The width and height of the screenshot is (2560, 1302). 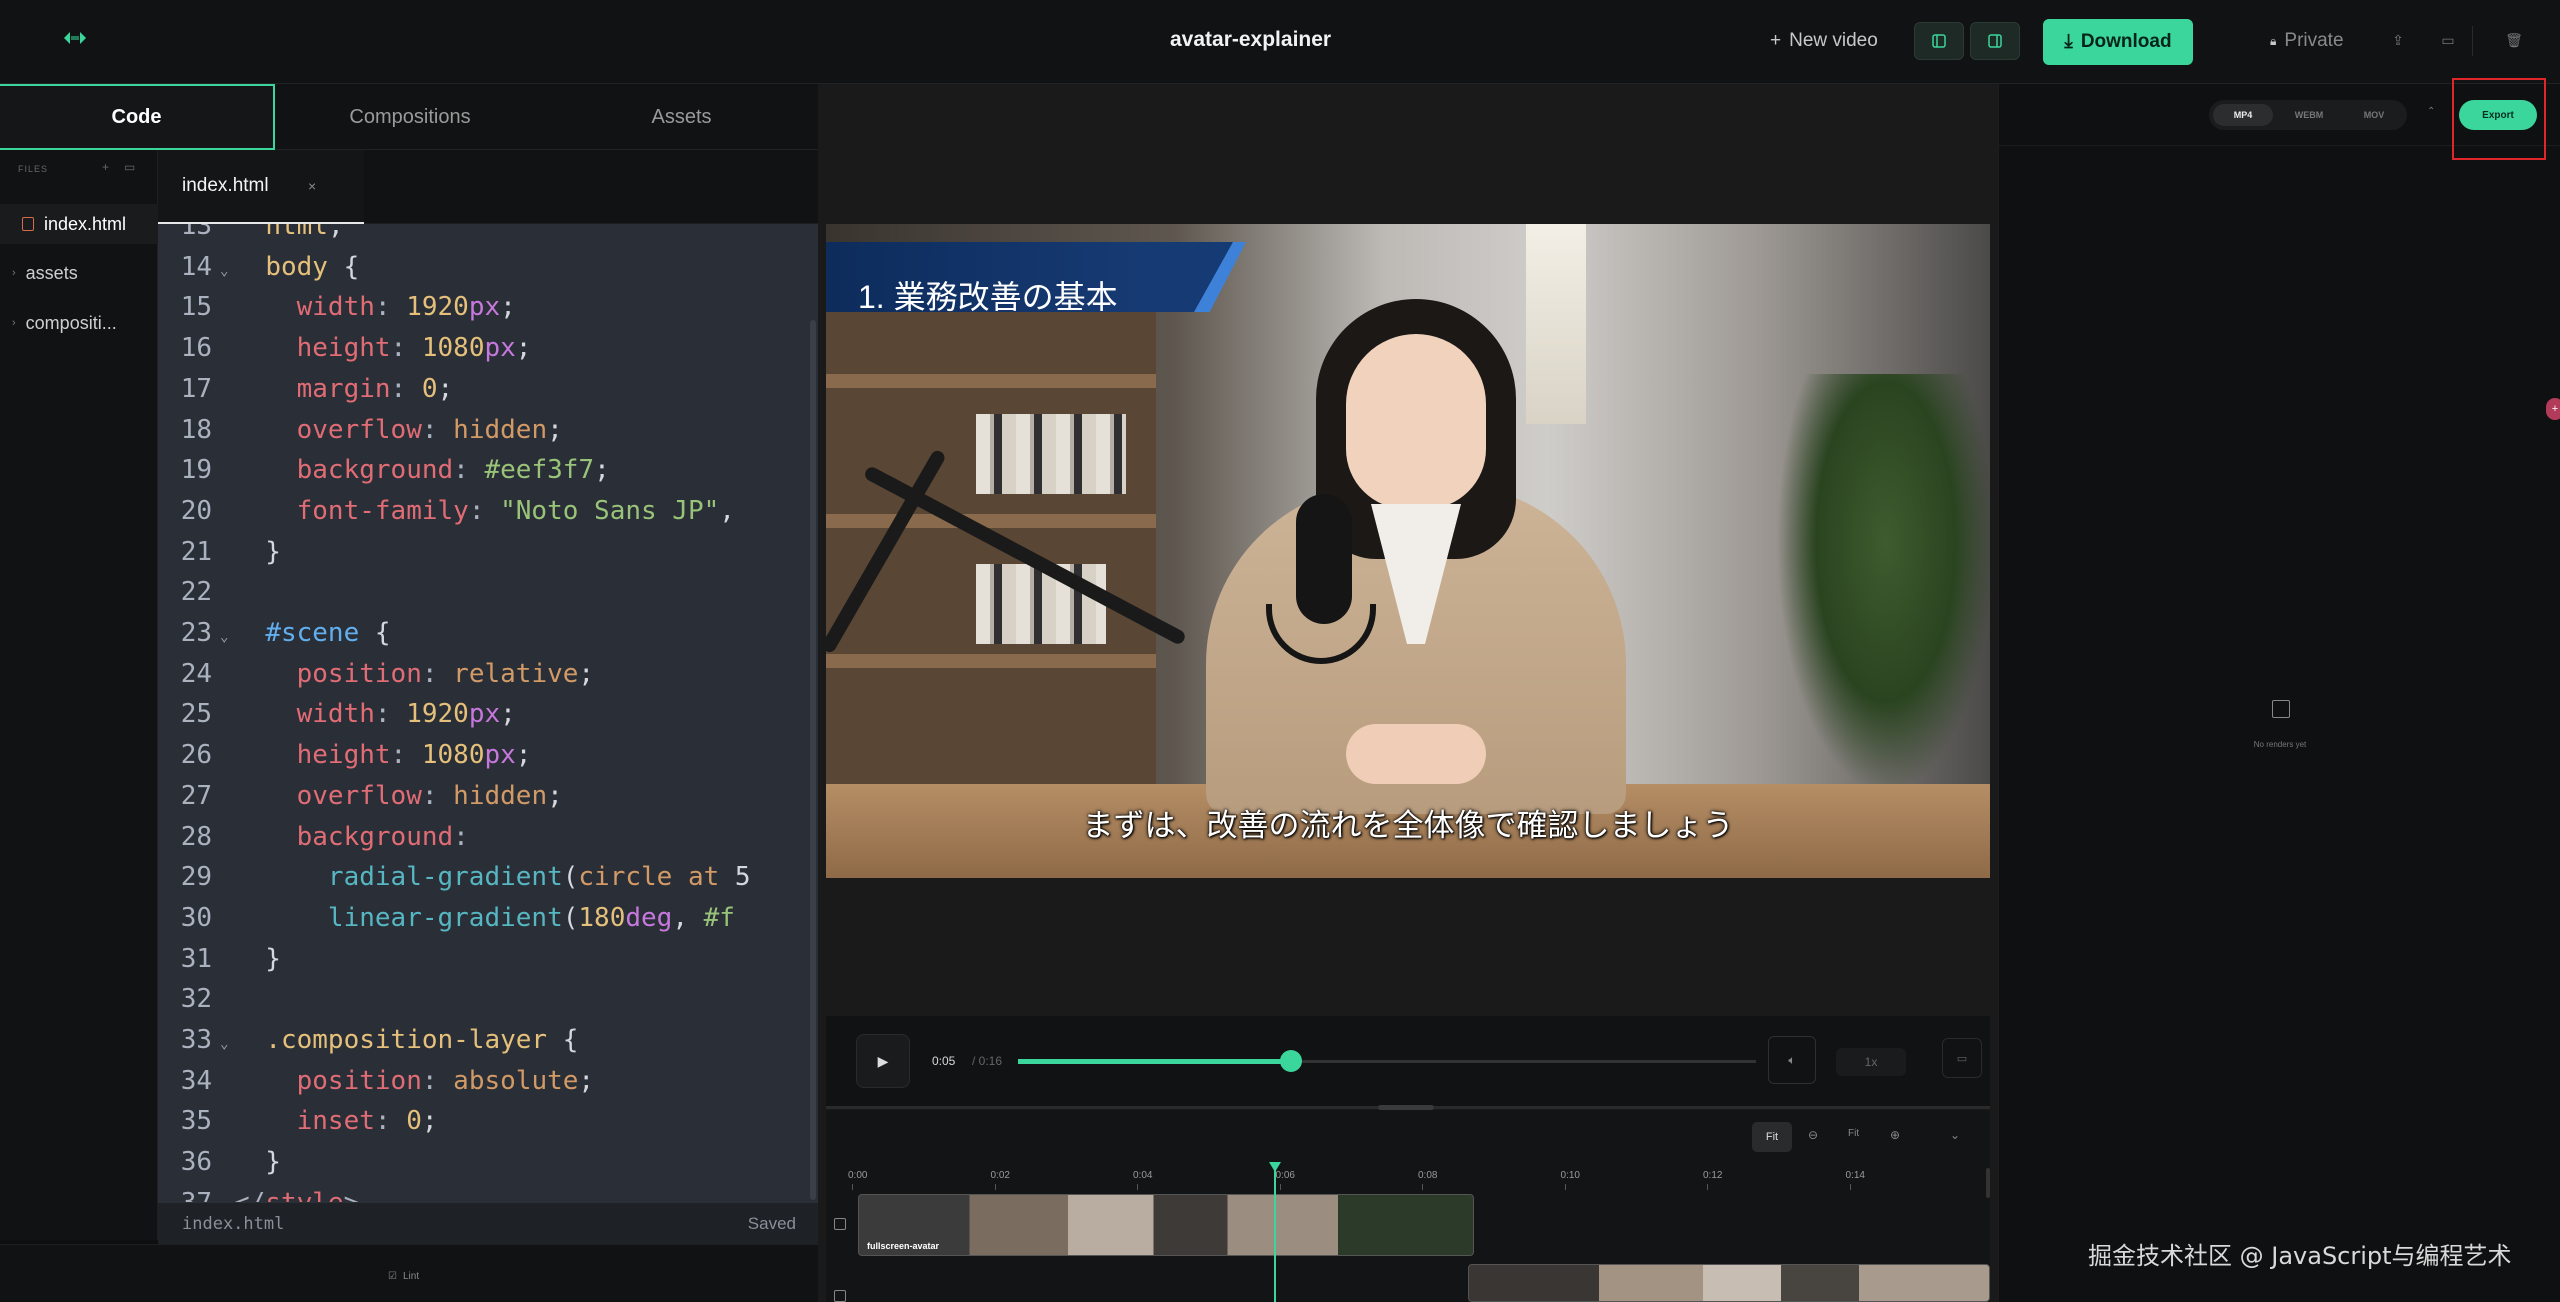 I want to click on chevron-up-icon: ⌃, so click(x=2431, y=111).